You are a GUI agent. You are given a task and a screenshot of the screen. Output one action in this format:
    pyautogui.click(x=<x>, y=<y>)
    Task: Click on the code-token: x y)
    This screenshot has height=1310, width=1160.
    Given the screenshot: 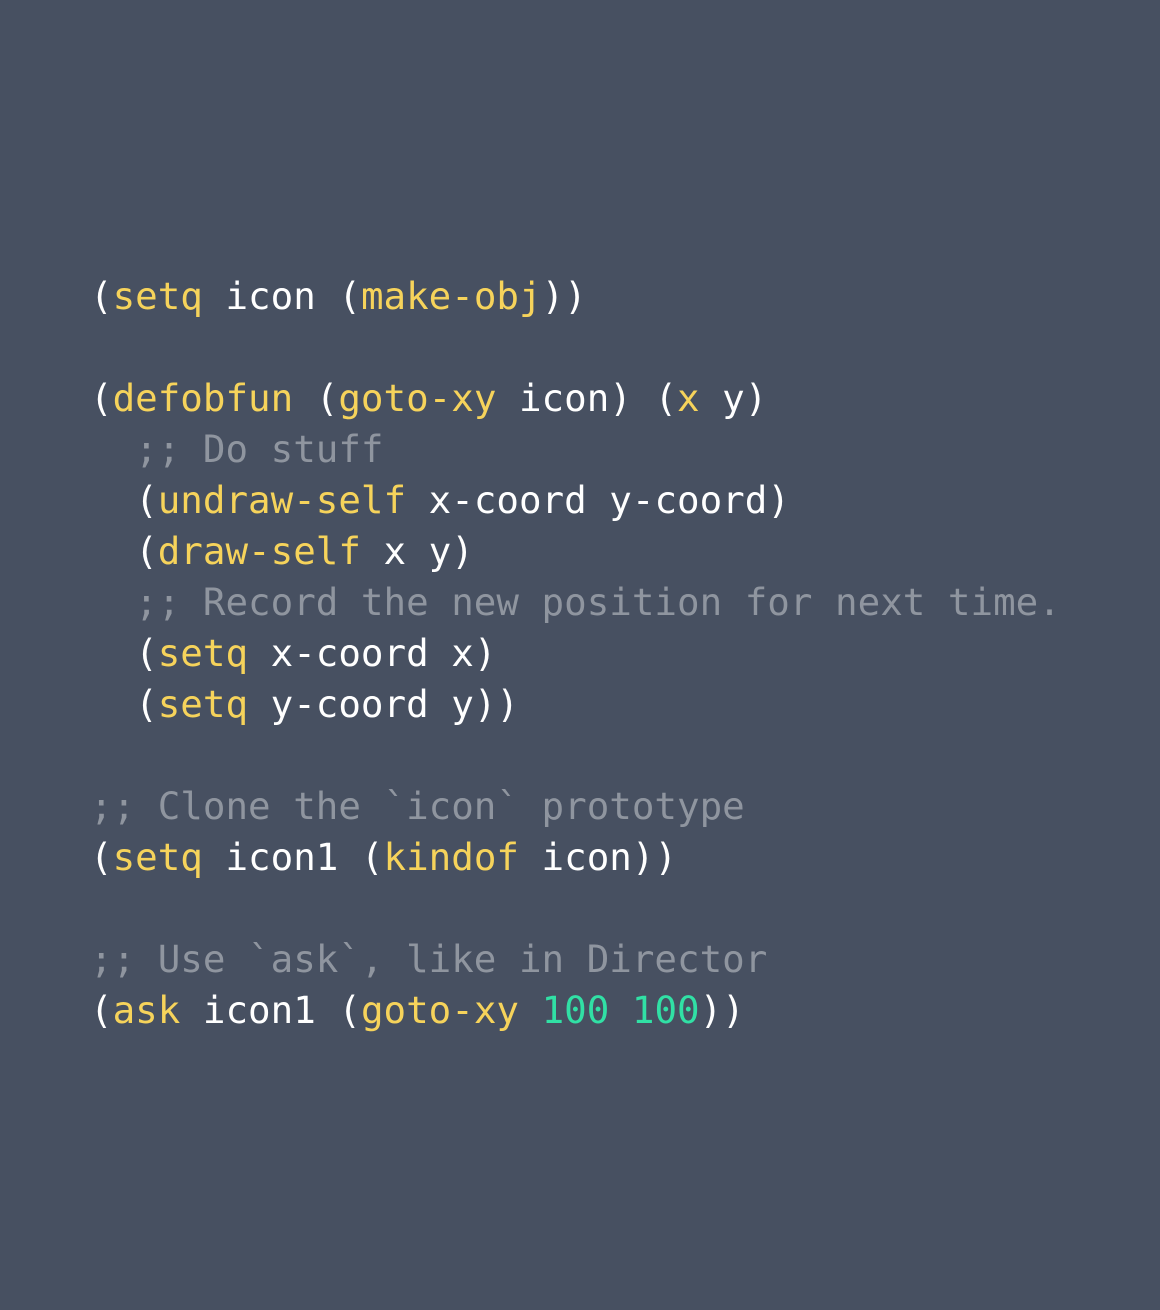 What is the action you would take?
    pyautogui.click(x=417, y=551)
    